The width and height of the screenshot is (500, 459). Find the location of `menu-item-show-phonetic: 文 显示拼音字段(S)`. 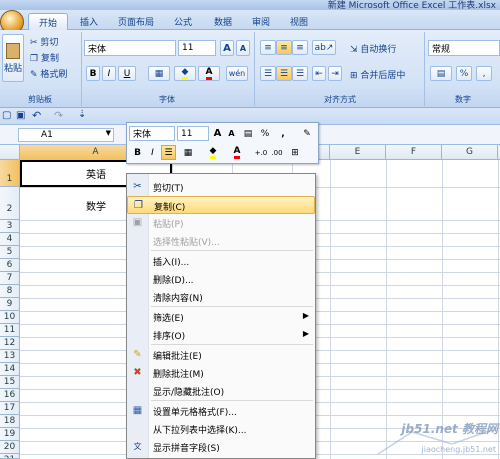

menu-item-show-phonetic: 文 显示拼音字段(S) is located at coordinates (221, 447).